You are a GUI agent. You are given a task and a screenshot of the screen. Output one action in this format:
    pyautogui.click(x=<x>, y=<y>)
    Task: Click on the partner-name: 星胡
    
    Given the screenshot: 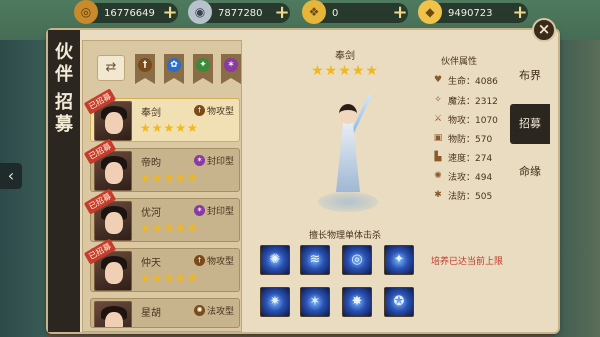 What is the action you would take?
    pyautogui.click(x=151, y=313)
    